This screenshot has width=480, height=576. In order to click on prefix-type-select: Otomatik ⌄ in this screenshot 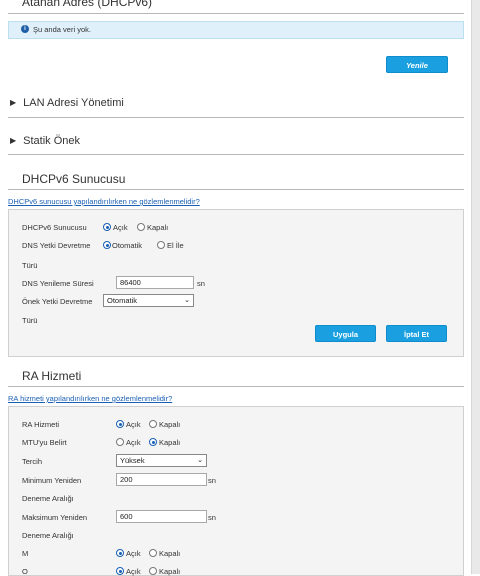, I will do `click(148, 300)`.